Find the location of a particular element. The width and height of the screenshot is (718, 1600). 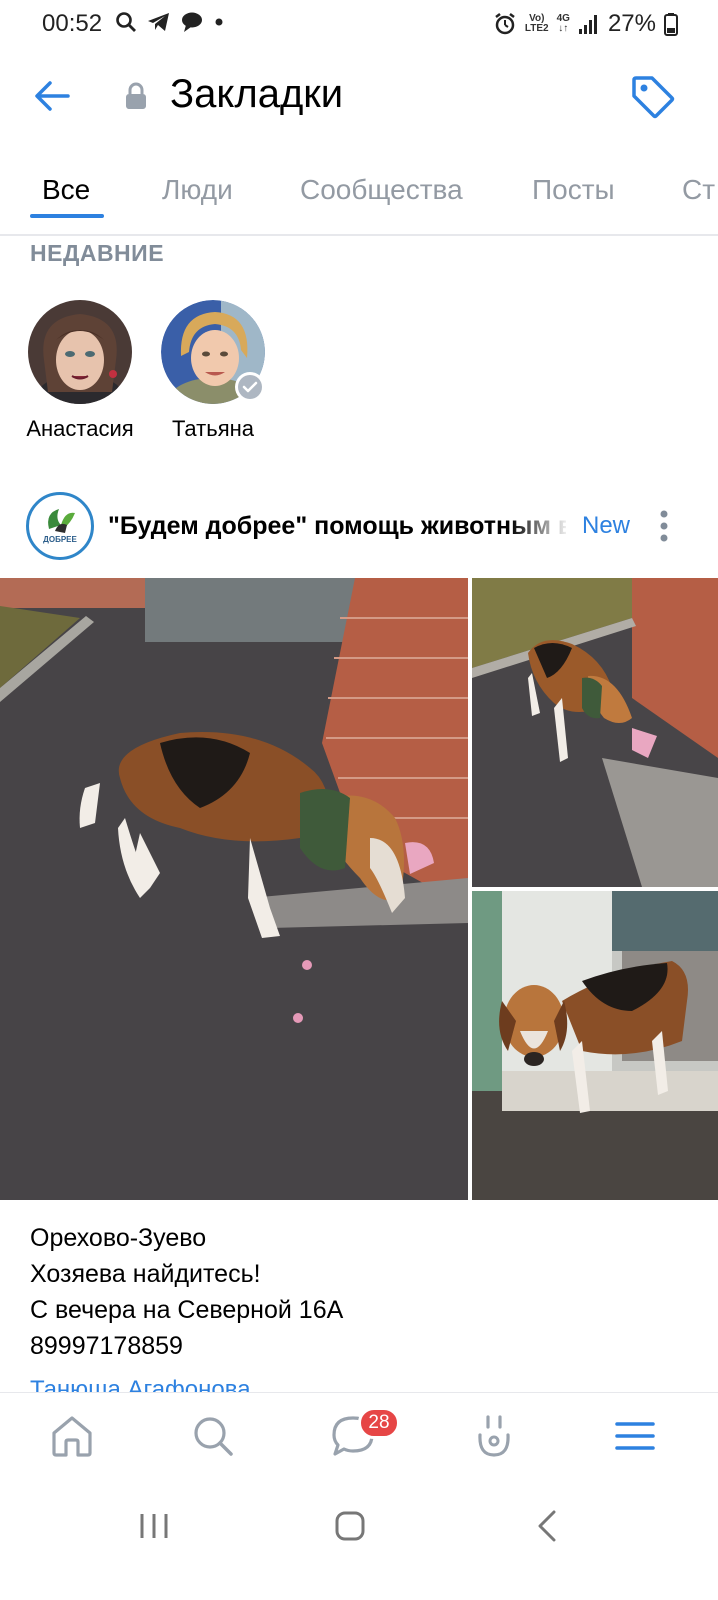

status-bar: 00:52 Vo) LTE2 4G ↓↑ 27% is located at coordinates (359, 25).